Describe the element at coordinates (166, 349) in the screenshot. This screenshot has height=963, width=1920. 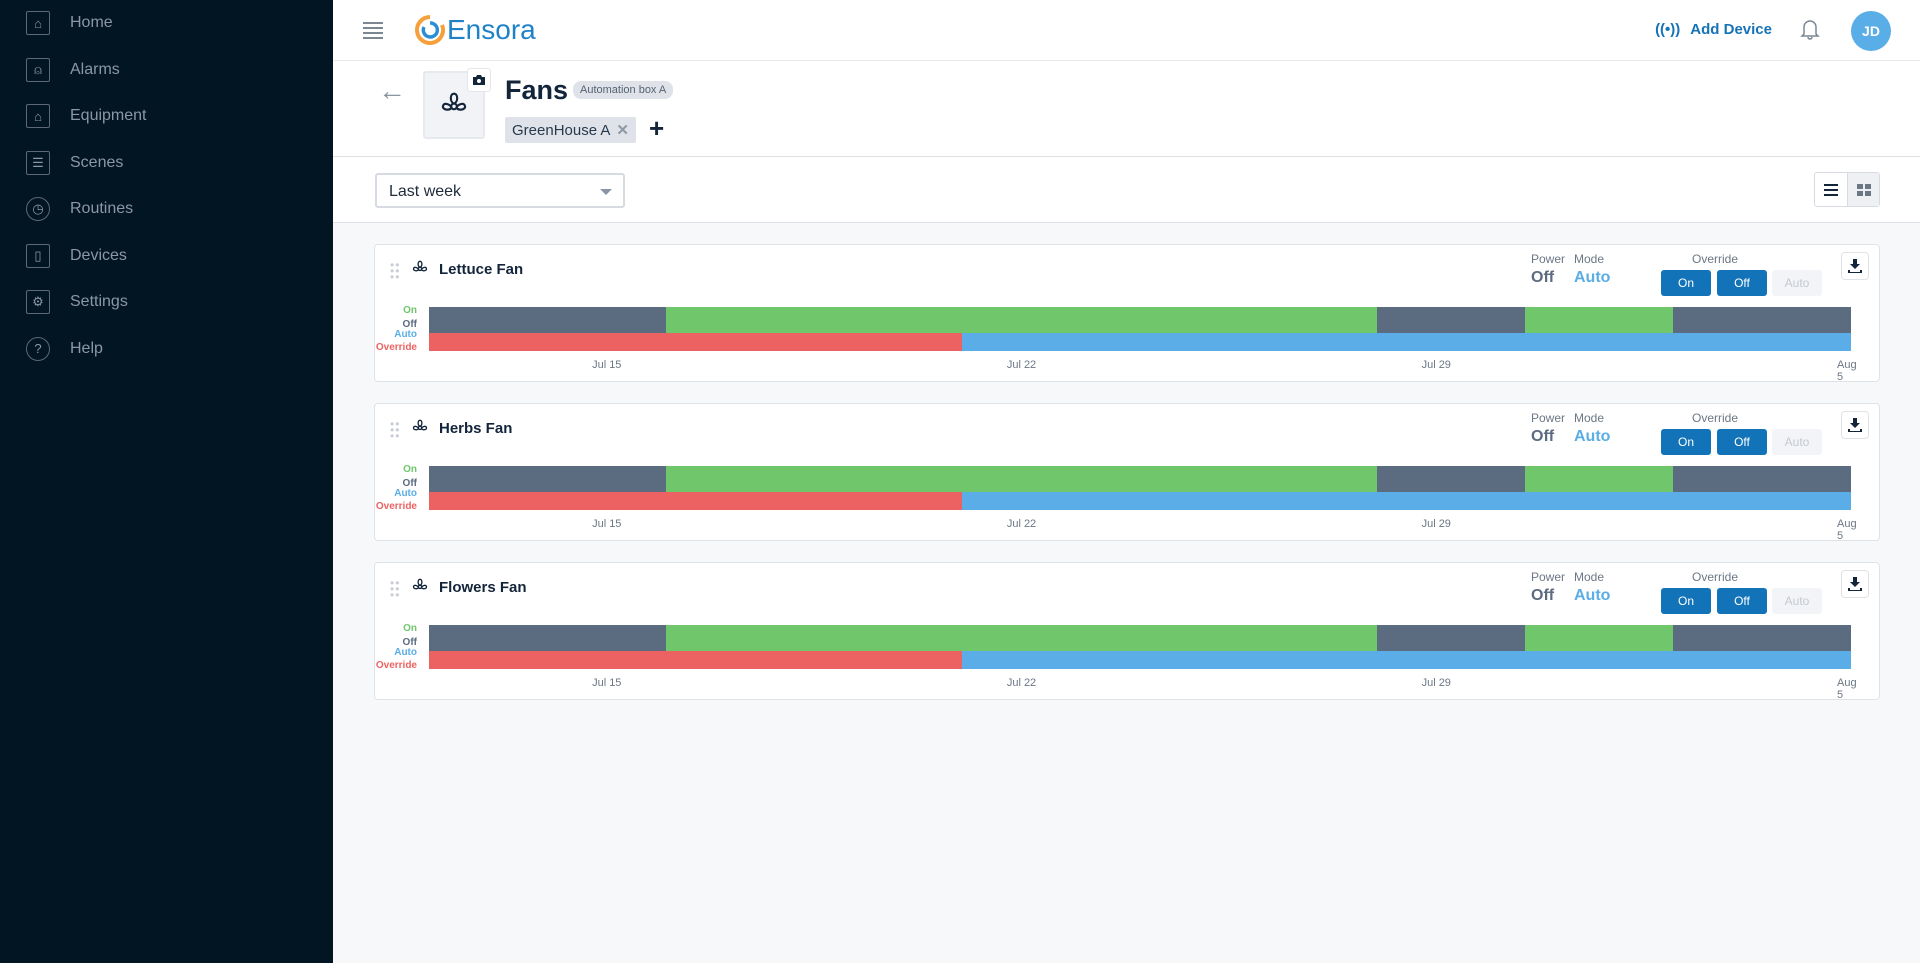
I see `sidebar-item-help: ? Help` at that location.